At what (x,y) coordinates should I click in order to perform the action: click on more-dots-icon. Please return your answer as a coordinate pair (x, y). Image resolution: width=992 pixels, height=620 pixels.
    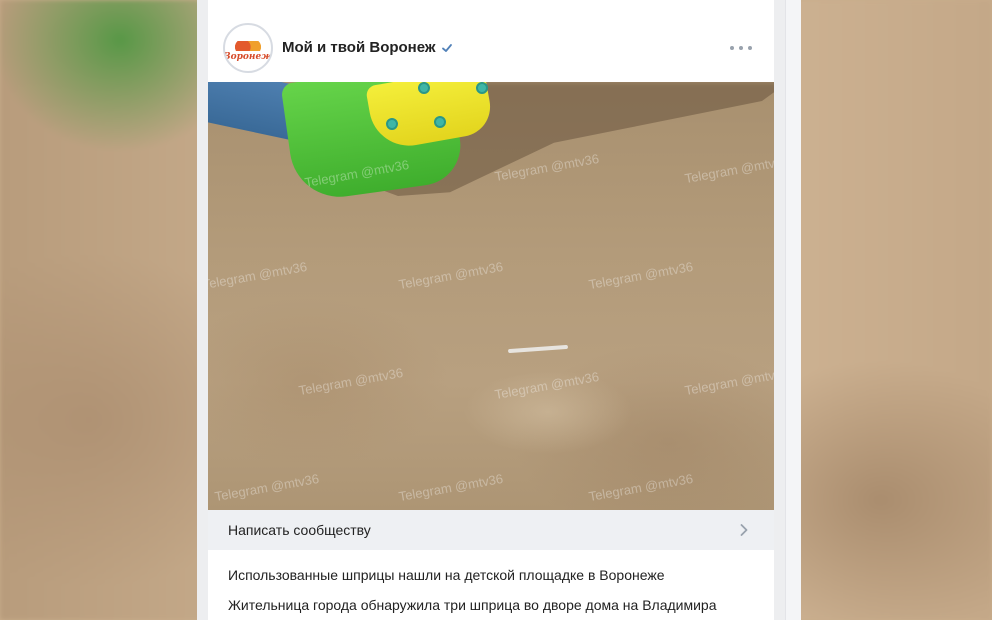
    Looking at the image, I should click on (741, 48).